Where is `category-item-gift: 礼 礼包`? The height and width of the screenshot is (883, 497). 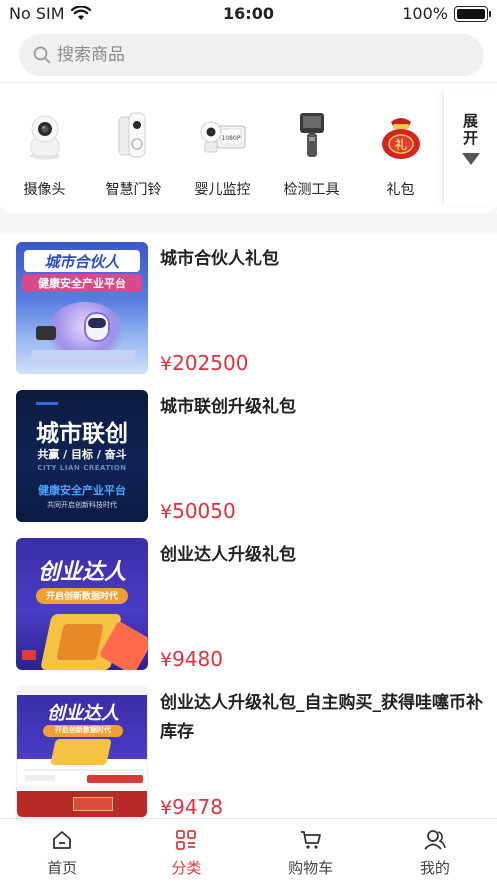
category-item-gift: 礼 礼包 is located at coordinates (400, 148).